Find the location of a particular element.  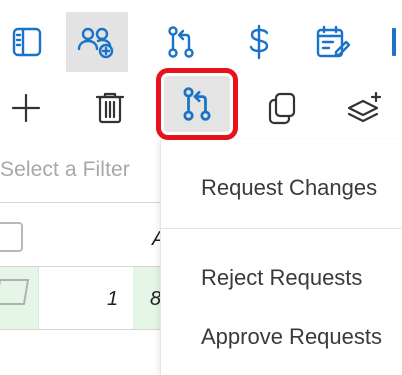

menu-item-approve-requests: Approve Requests is located at coordinates (291, 337).